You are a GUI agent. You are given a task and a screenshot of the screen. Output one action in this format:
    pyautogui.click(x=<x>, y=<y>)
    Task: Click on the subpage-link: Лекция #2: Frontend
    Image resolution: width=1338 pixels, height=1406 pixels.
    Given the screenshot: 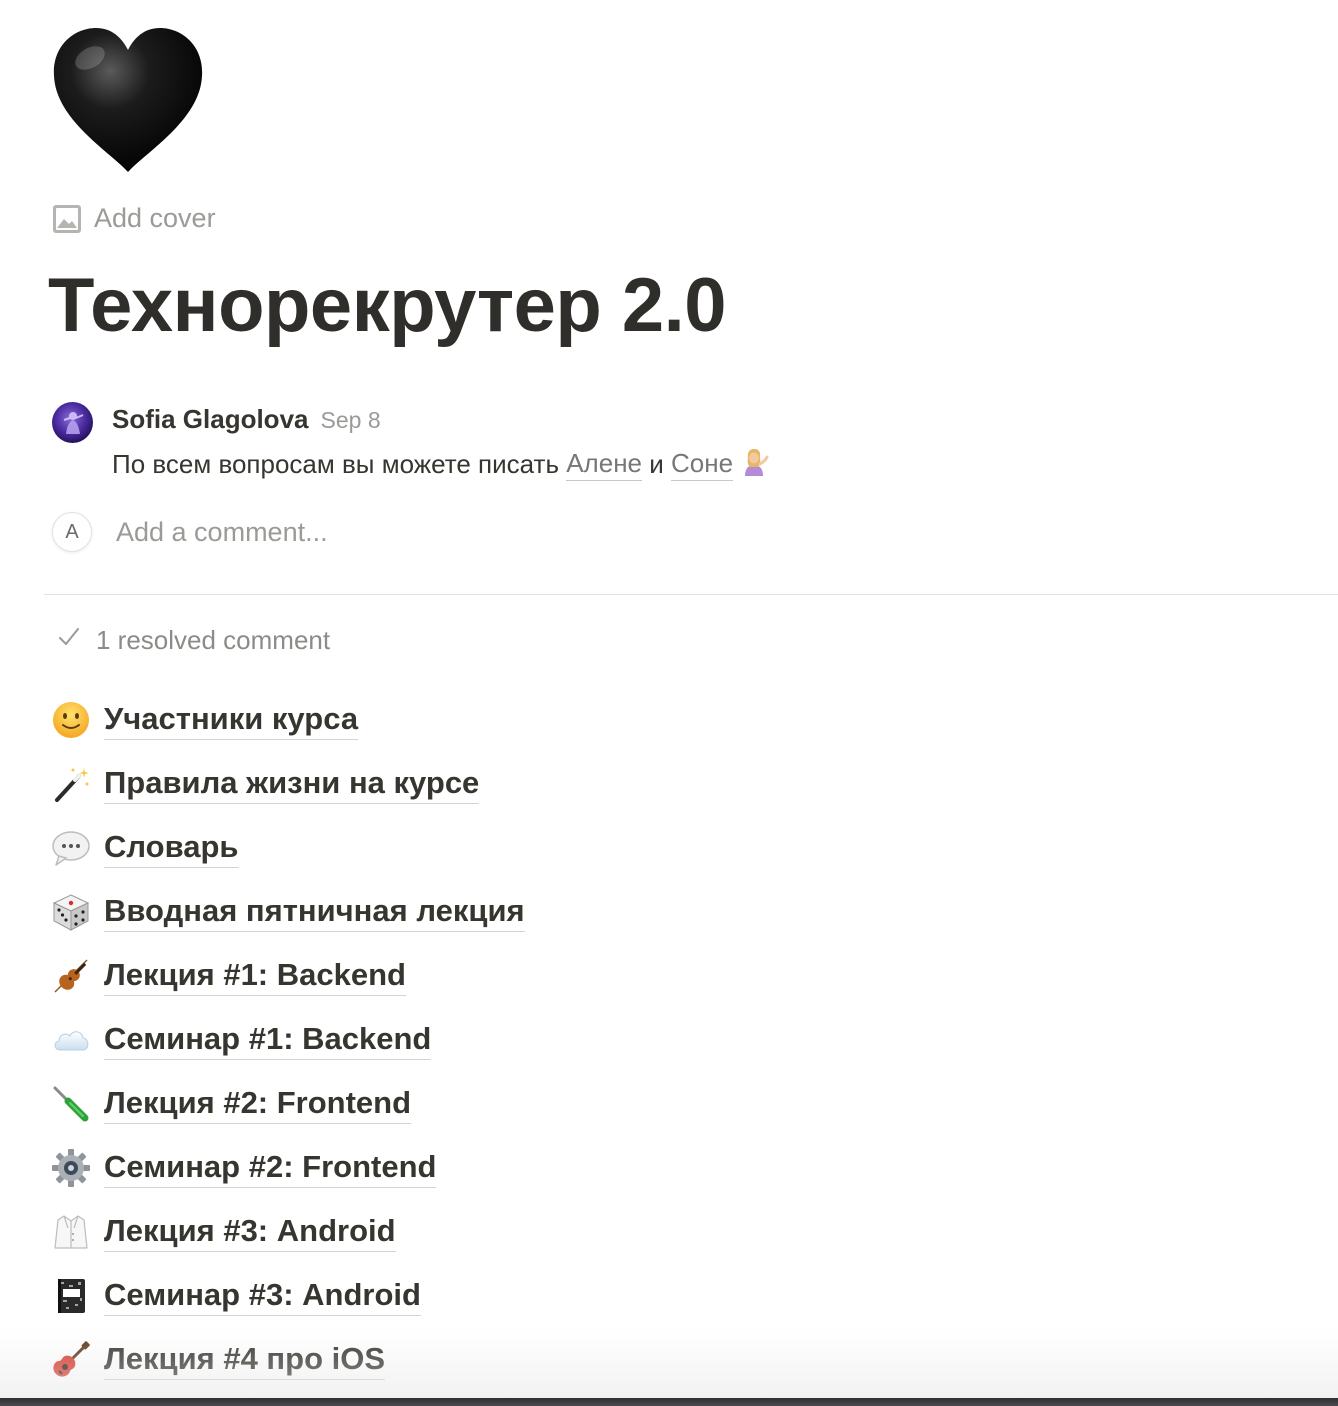 What is the action you would take?
    pyautogui.click(x=287, y=1104)
    